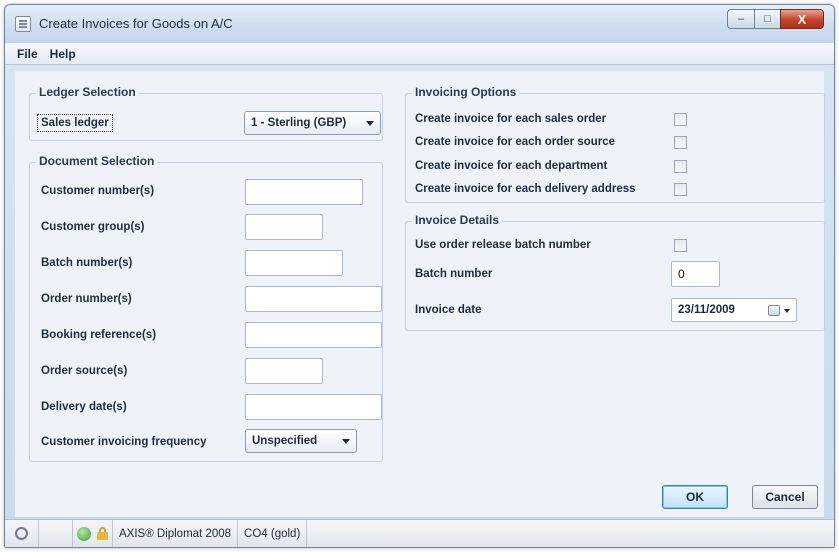  I want to click on status-company: CO4 (gold), so click(273, 533).